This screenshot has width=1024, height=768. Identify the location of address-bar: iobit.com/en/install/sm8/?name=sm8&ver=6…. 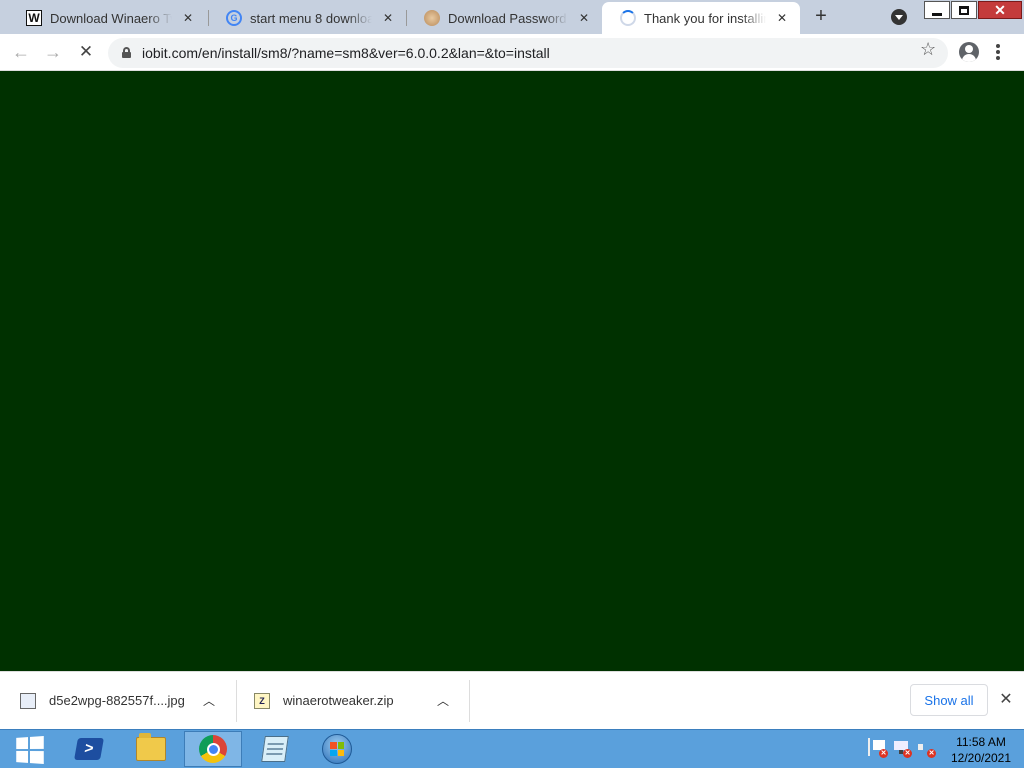
(528, 53).